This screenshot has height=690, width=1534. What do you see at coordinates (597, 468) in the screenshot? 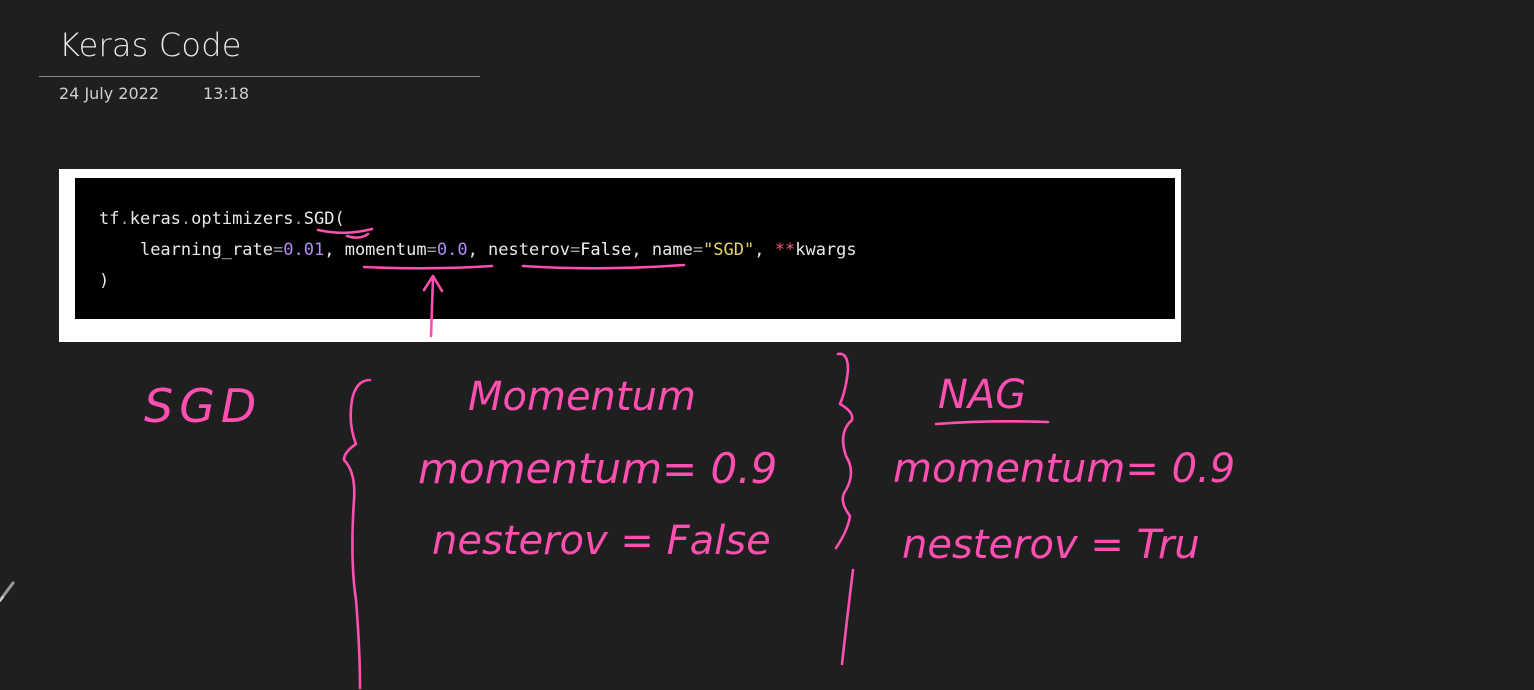
I see `ink-momentum-value: momentum= 0.9` at bounding box center [597, 468].